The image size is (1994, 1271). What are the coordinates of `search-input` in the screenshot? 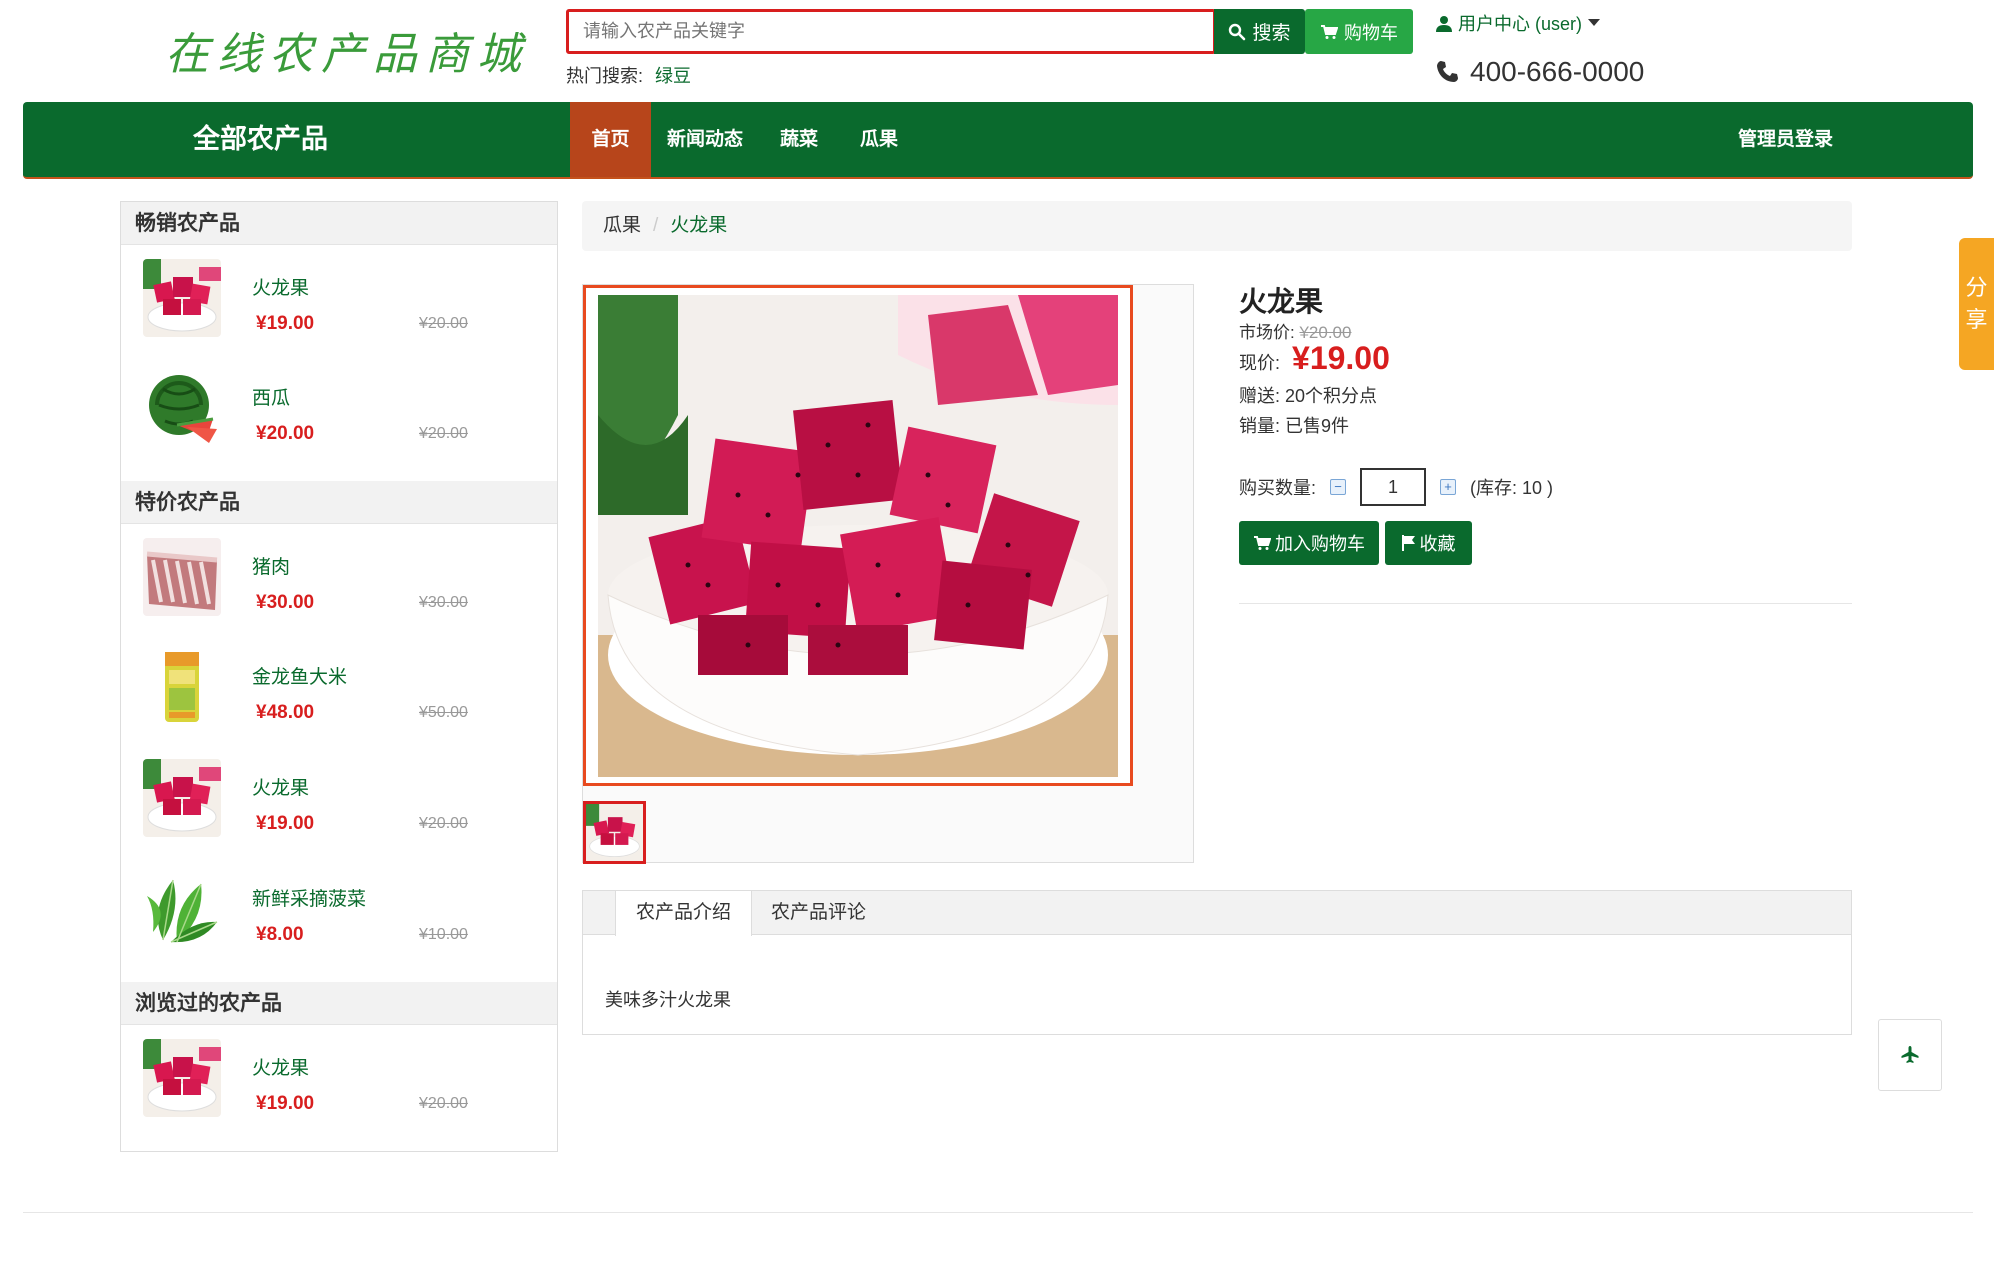 It's located at (891, 31).